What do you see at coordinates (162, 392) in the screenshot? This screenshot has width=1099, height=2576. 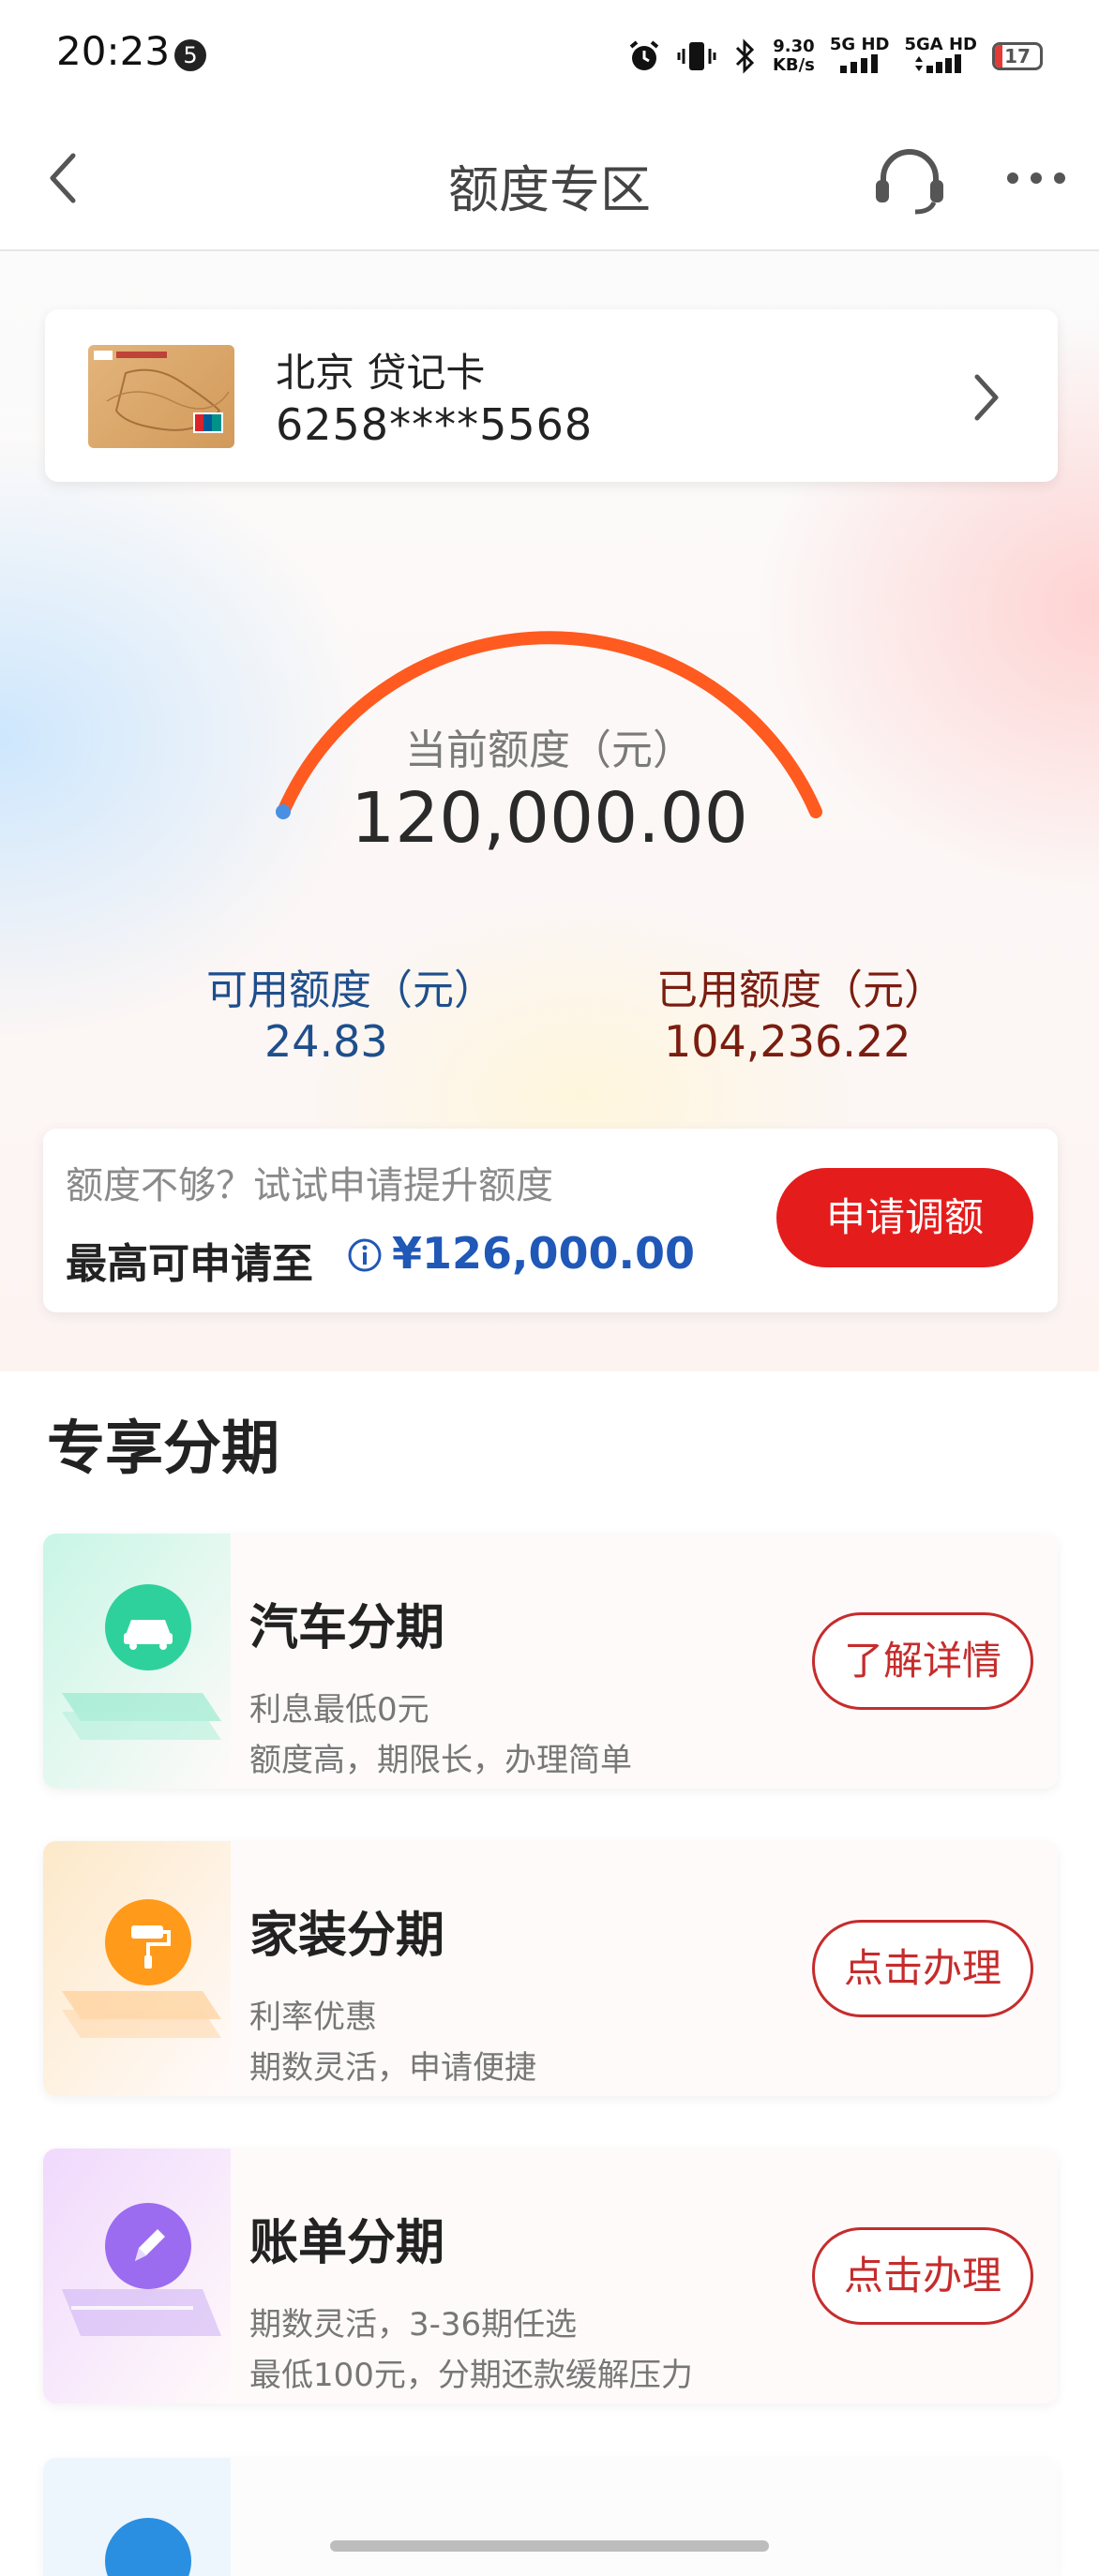 I see `card-map-graphic` at bounding box center [162, 392].